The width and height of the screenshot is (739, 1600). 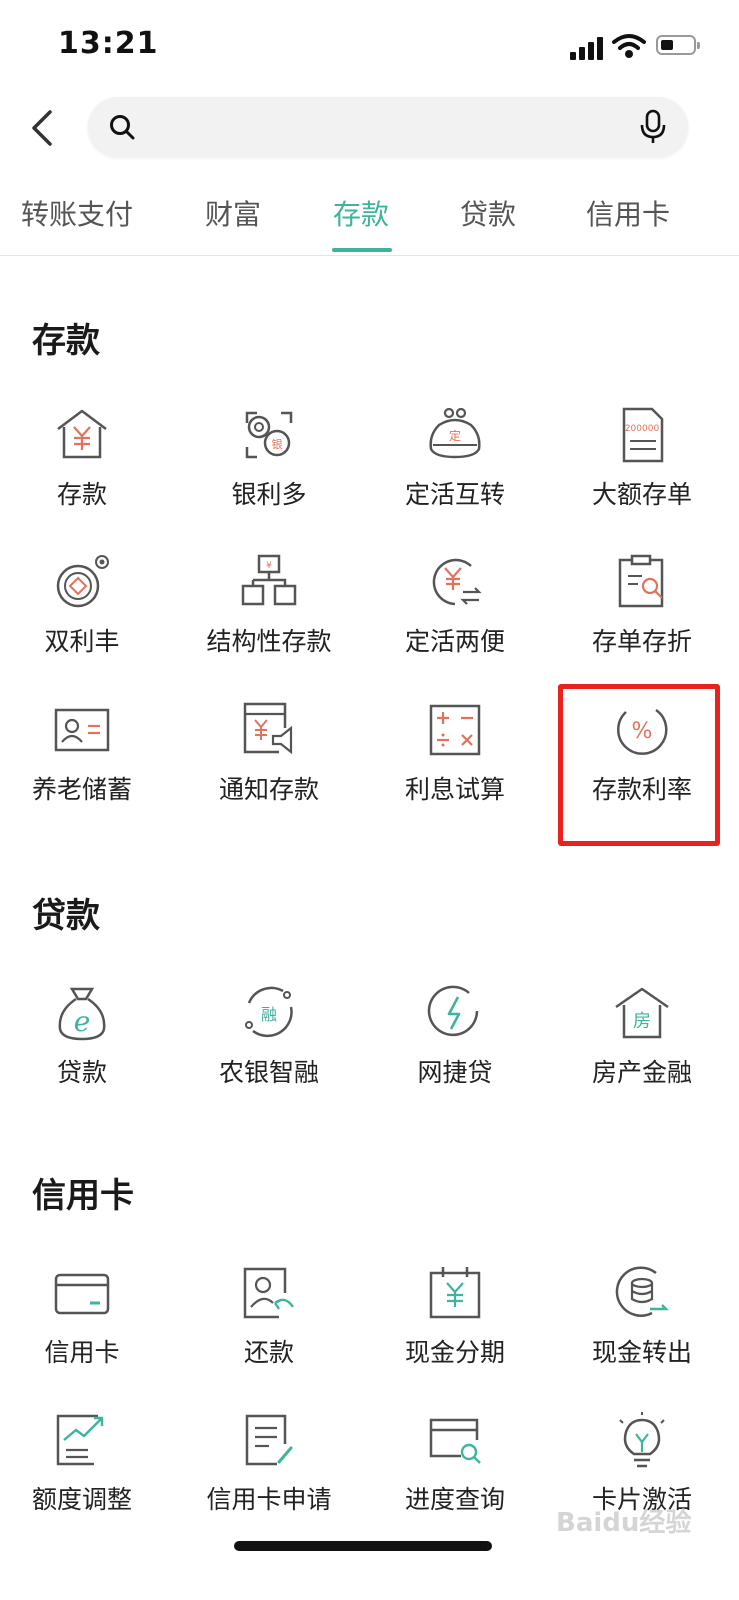 What do you see at coordinates (87, 465) in the screenshot?
I see `deposit-item-deposit: 存款` at bounding box center [87, 465].